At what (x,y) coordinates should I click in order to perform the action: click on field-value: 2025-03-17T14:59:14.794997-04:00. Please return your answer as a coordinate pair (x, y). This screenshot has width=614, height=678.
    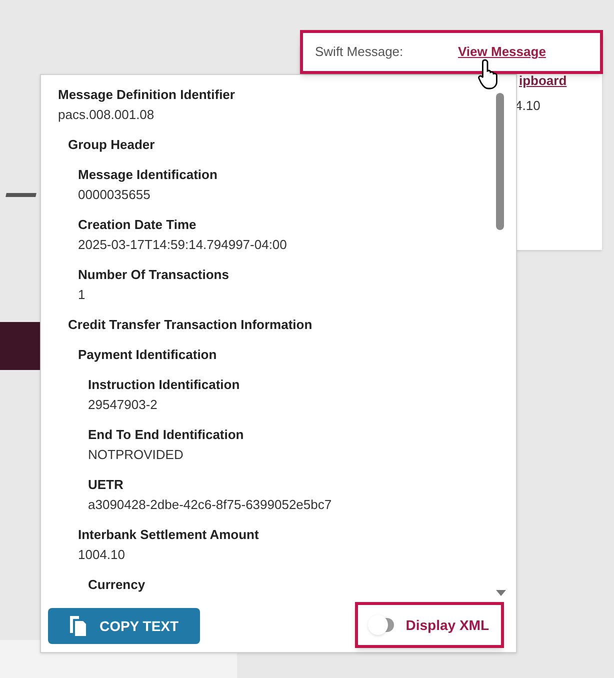
    Looking at the image, I should click on (183, 245).